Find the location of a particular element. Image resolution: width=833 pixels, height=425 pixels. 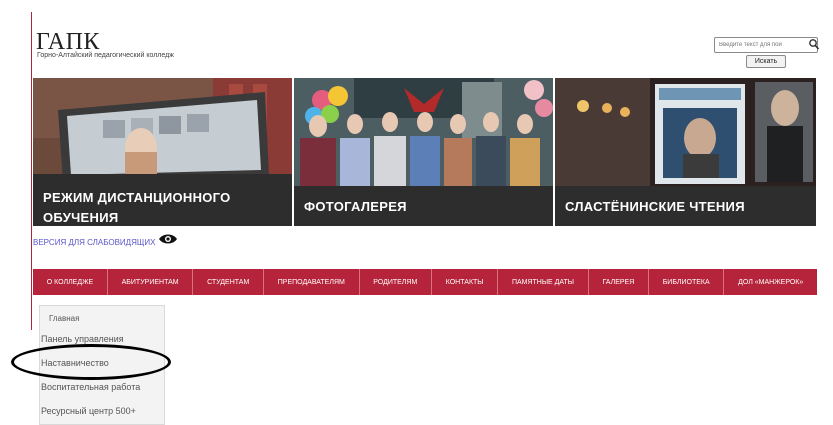

highlight-oval is located at coordinates (91, 362).